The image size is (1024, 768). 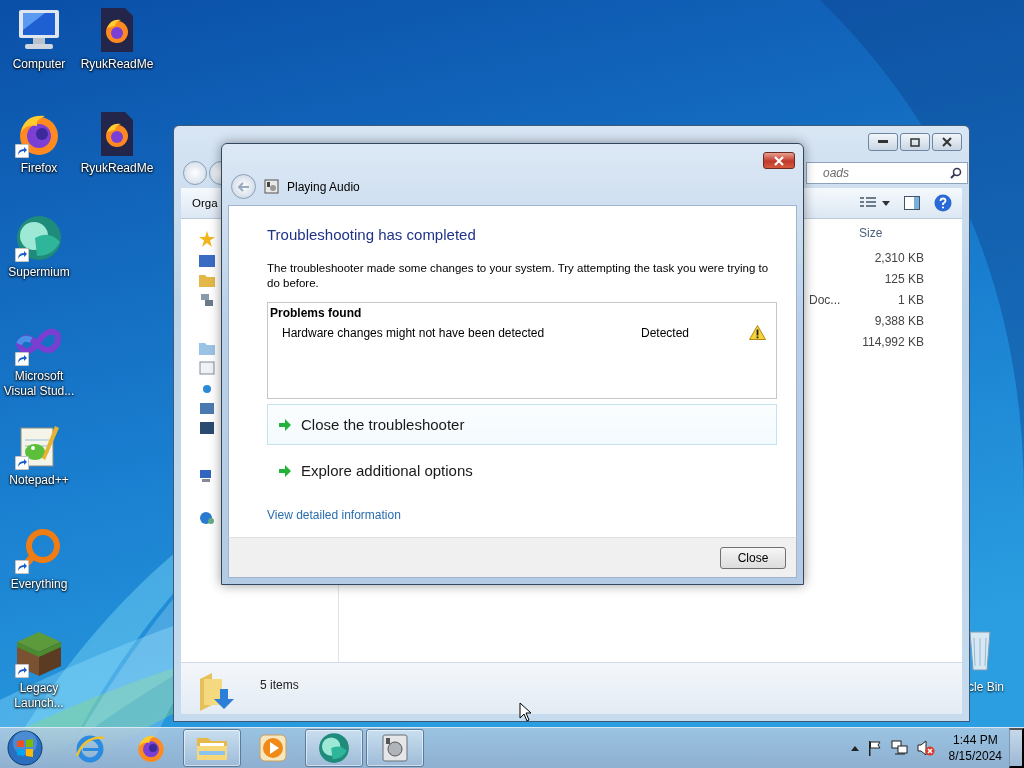 What do you see at coordinates (205, 203) in the screenshot?
I see `organize-menu: Orga` at bounding box center [205, 203].